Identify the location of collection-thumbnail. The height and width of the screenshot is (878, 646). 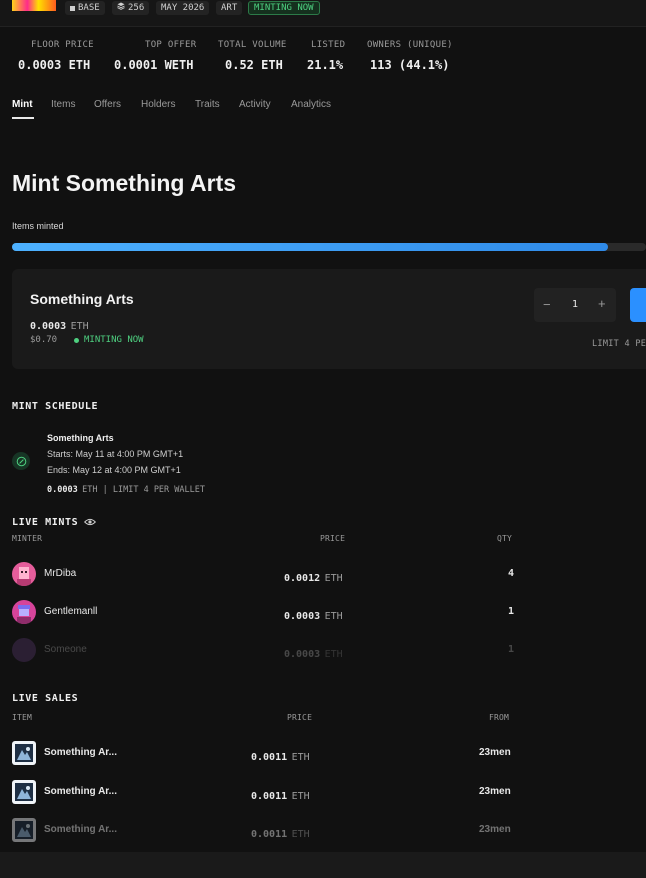
(34, 5).